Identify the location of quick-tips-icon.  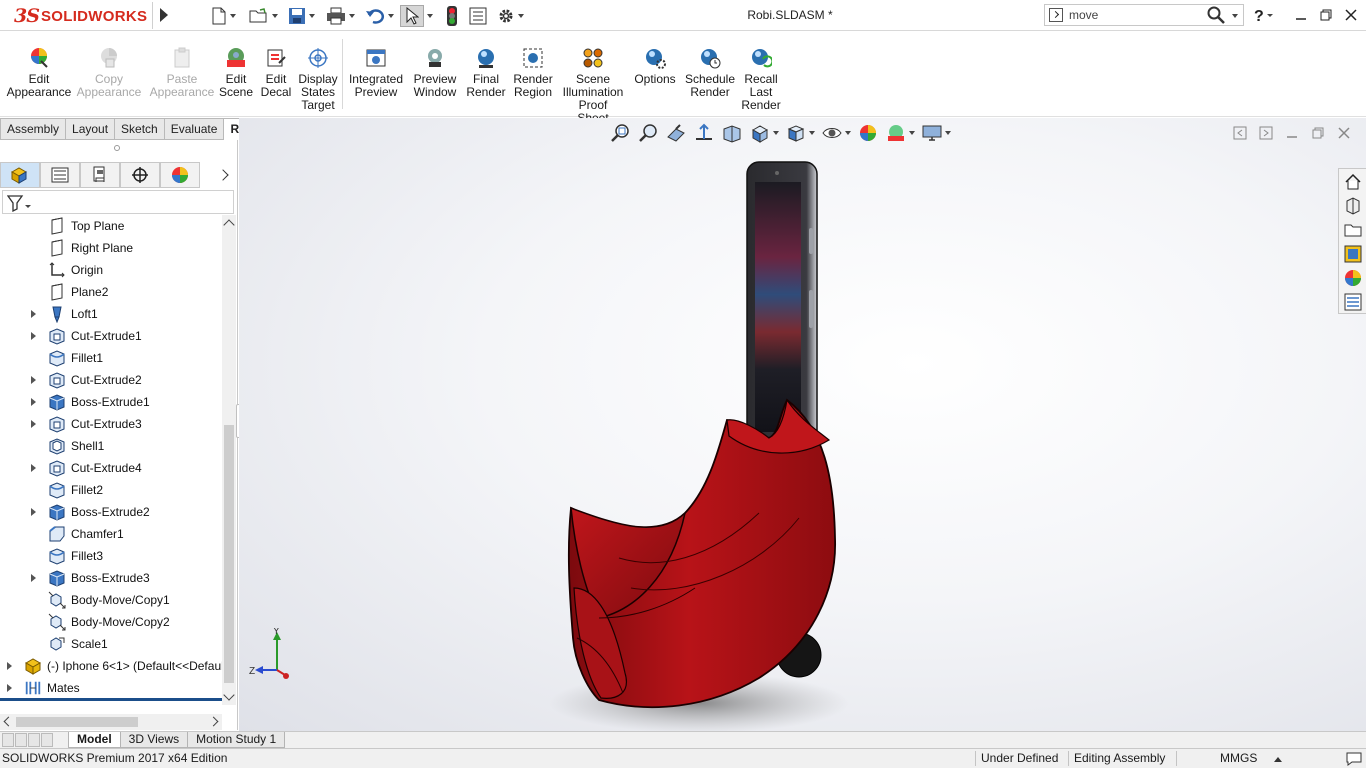
(1354, 759).